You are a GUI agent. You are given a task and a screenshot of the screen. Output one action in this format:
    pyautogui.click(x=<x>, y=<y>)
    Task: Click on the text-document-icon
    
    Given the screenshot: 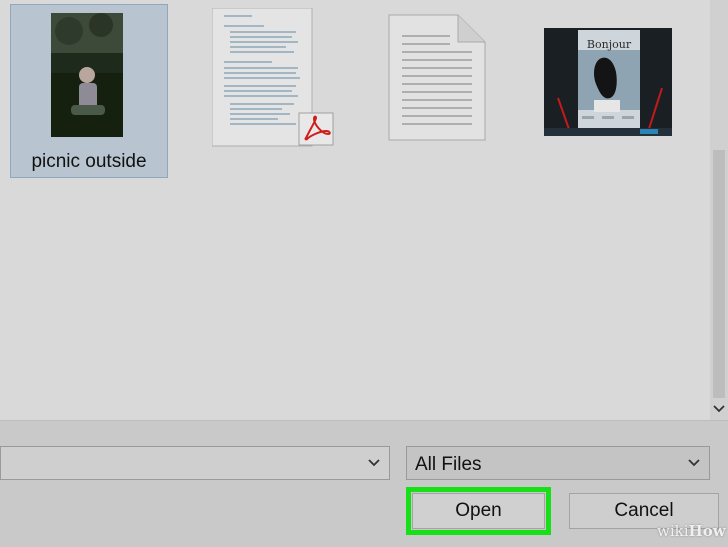 What is the action you would take?
    pyautogui.click(x=437, y=77)
    